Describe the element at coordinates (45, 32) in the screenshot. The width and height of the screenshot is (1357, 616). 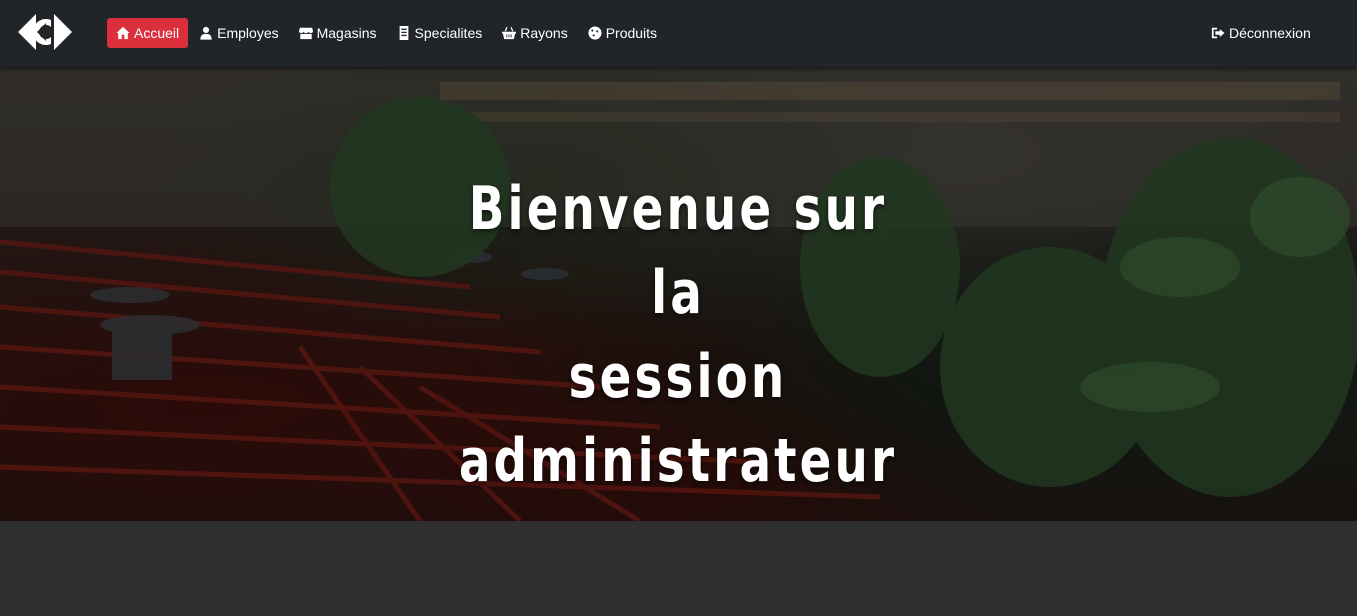
I see `carrefour-logo-icon` at that location.